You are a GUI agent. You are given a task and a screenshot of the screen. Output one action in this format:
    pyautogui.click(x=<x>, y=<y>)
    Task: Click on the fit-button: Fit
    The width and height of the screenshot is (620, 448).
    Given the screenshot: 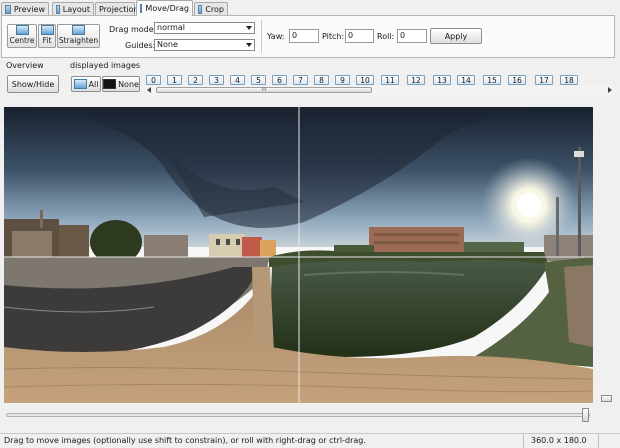 What is the action you would take?
    pyautogui.click(x=47, y=36)
    